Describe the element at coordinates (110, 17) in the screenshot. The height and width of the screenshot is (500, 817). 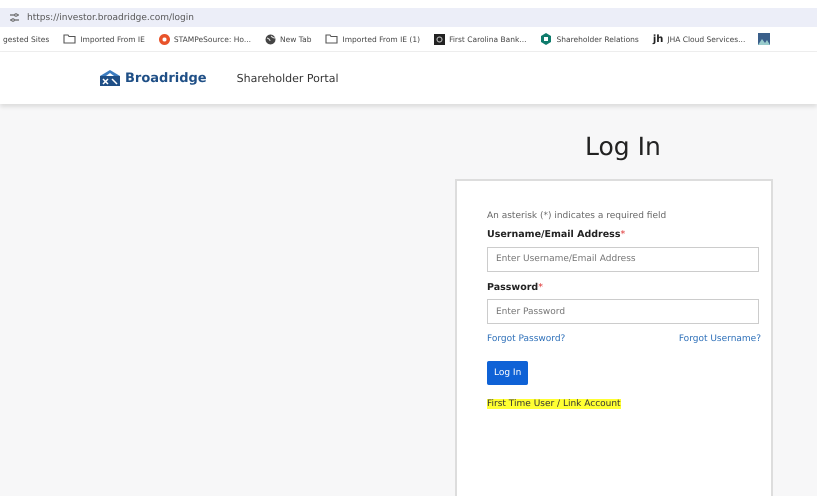
I see `url-text: https://investor.broadridge.com/login` at that location.